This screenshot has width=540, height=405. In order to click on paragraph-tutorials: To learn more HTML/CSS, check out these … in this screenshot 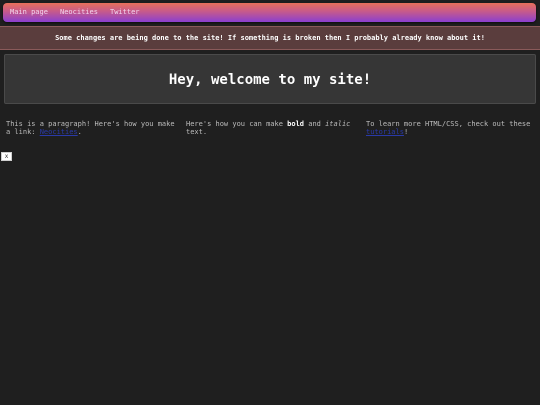, I will do `click(451, 128)`.